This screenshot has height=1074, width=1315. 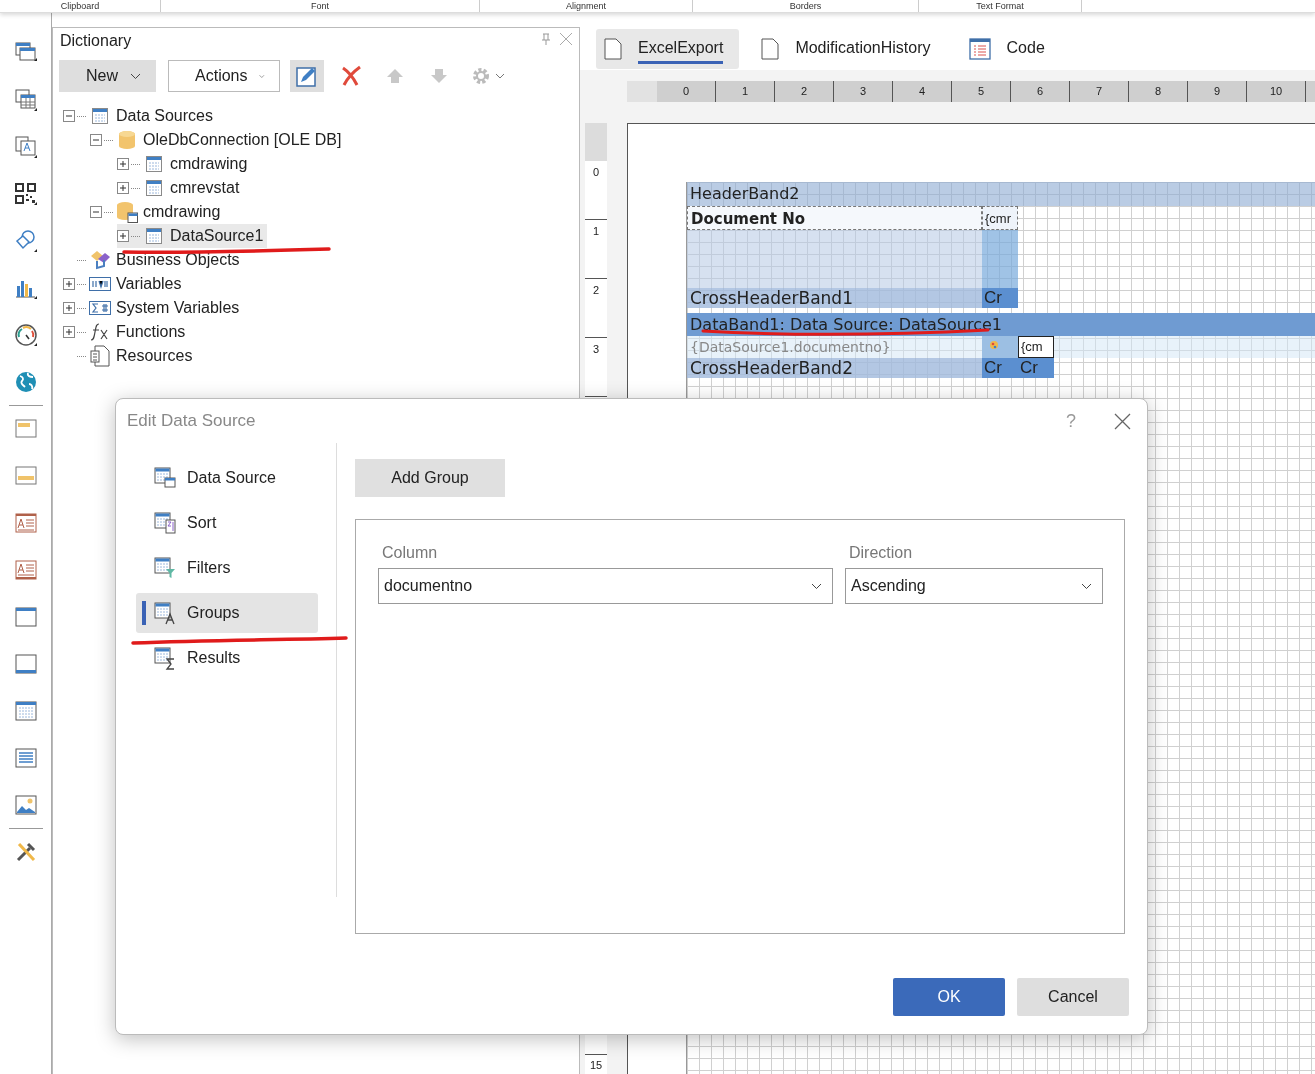 What do you see at coordinates (192, 236) in the screenshot?
I see `tree-item: DataSource1` at bounding box center [192, 236].